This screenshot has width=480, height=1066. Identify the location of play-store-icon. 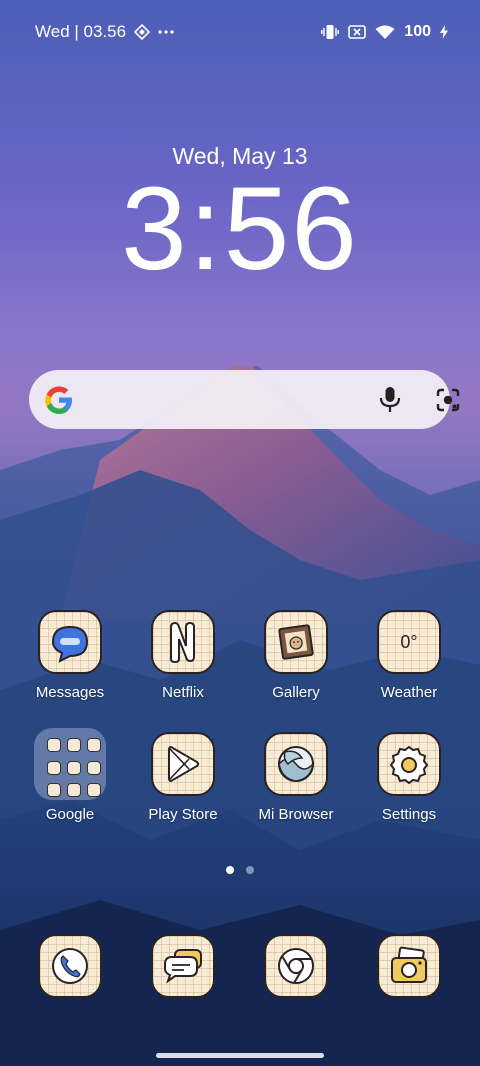
(183, 764).